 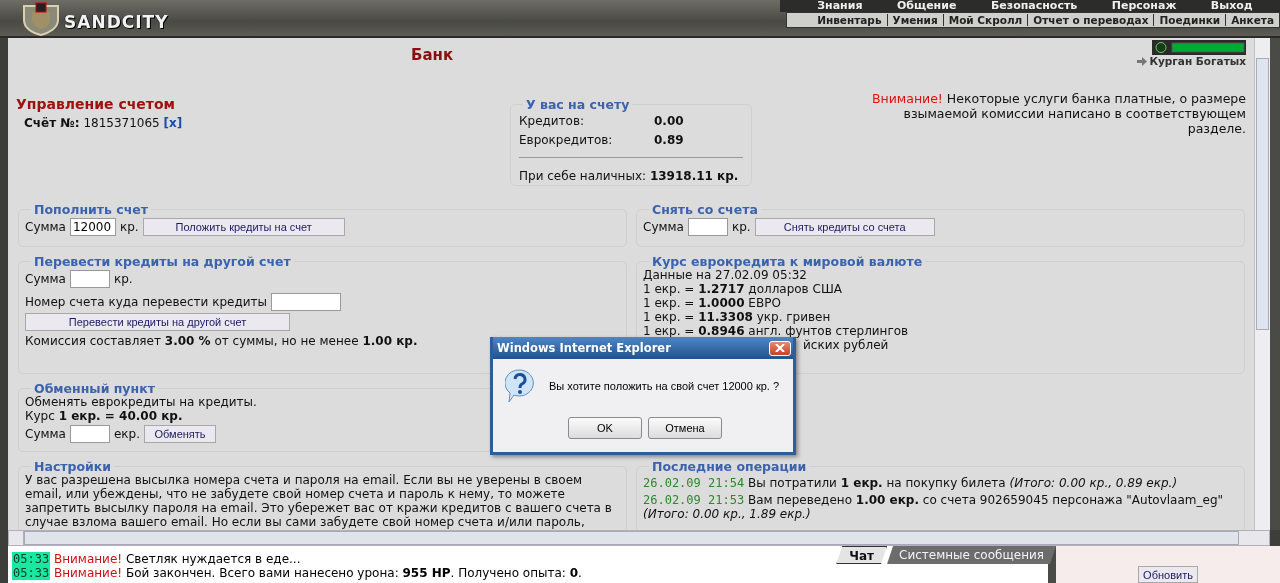 What do you see at coordinates (985, 20) in the screenshot?
I see `submenu-link: Мой Скролл` at bounding box center [985, 20].